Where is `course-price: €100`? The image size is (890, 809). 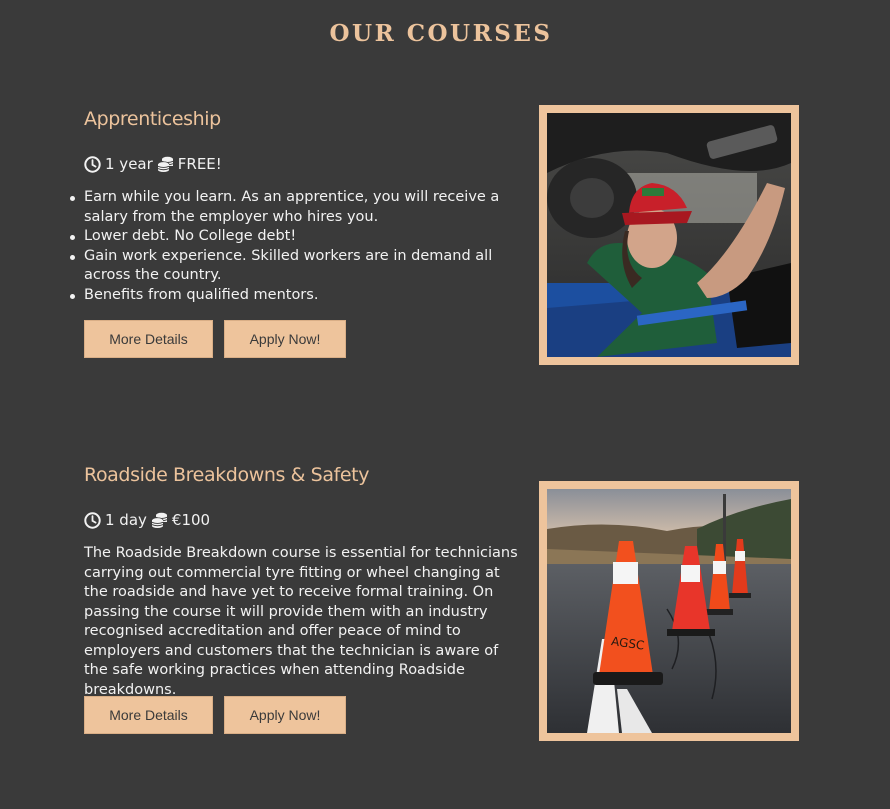 course-price: €100 is located at coordinates (191, 520).